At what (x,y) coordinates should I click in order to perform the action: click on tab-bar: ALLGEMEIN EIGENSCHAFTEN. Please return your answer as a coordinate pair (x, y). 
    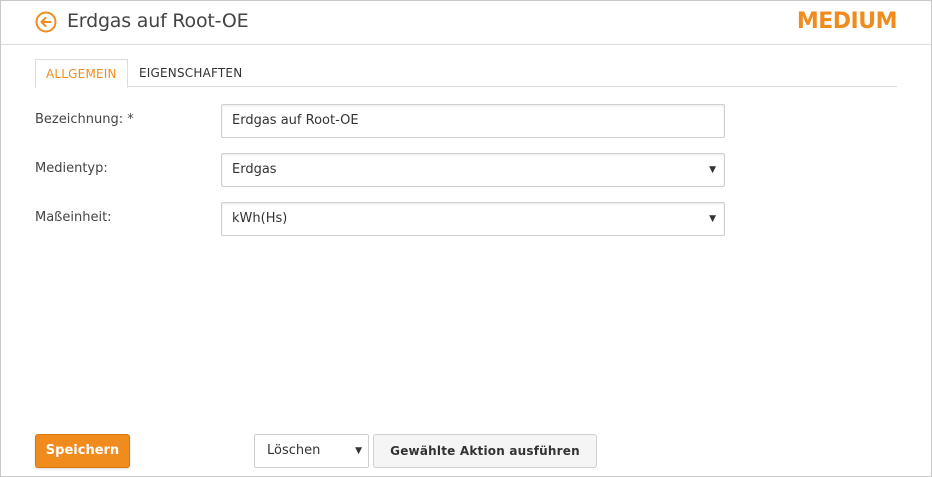
    Looking at the image, I should click on (466, 73).